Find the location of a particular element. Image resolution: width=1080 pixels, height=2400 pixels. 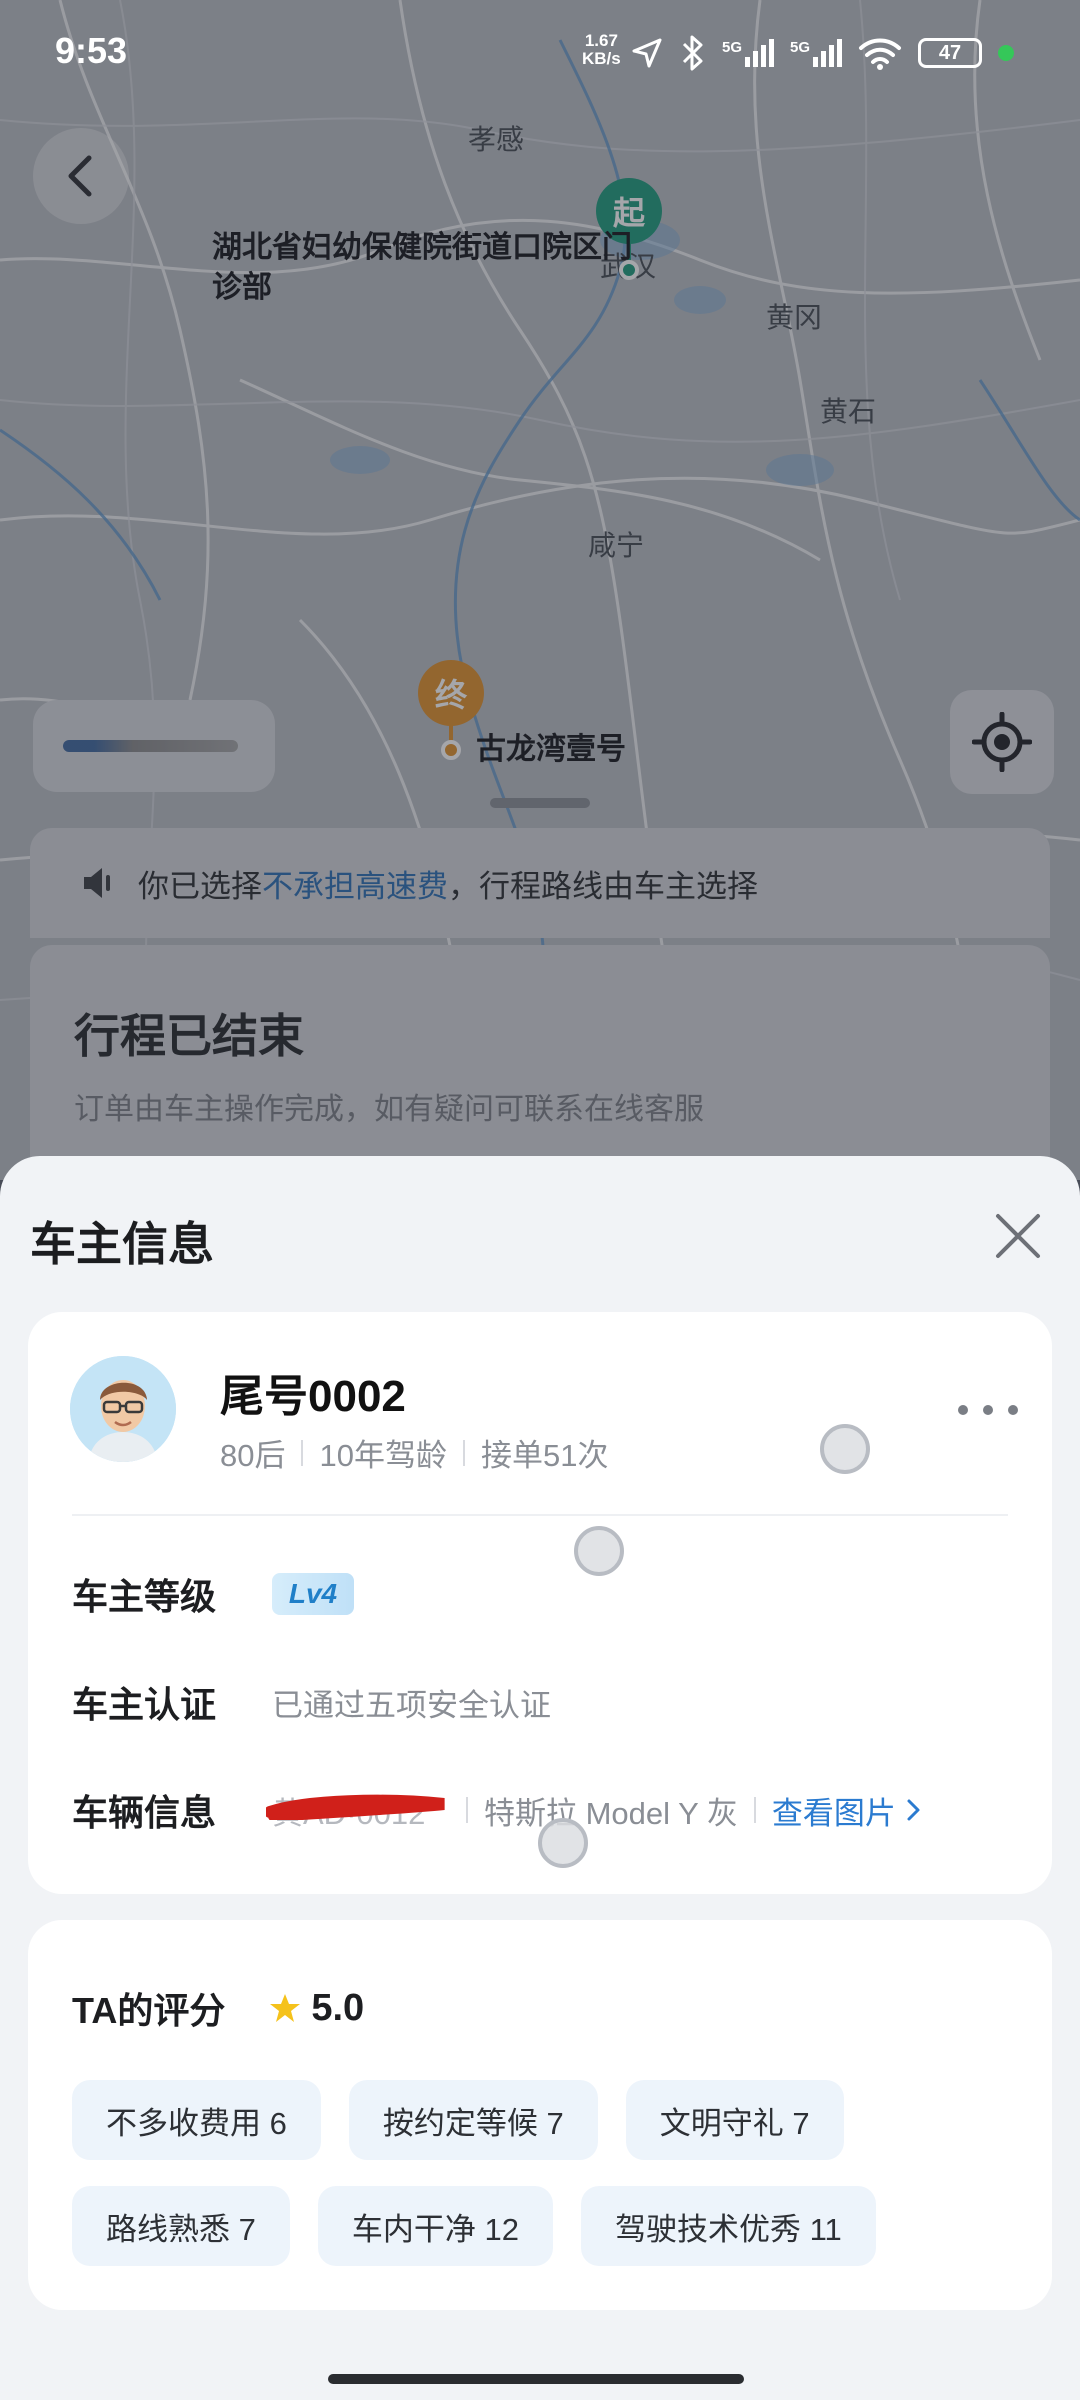

driver-orders: 接单51次 is located at coordinates (544, 1455).